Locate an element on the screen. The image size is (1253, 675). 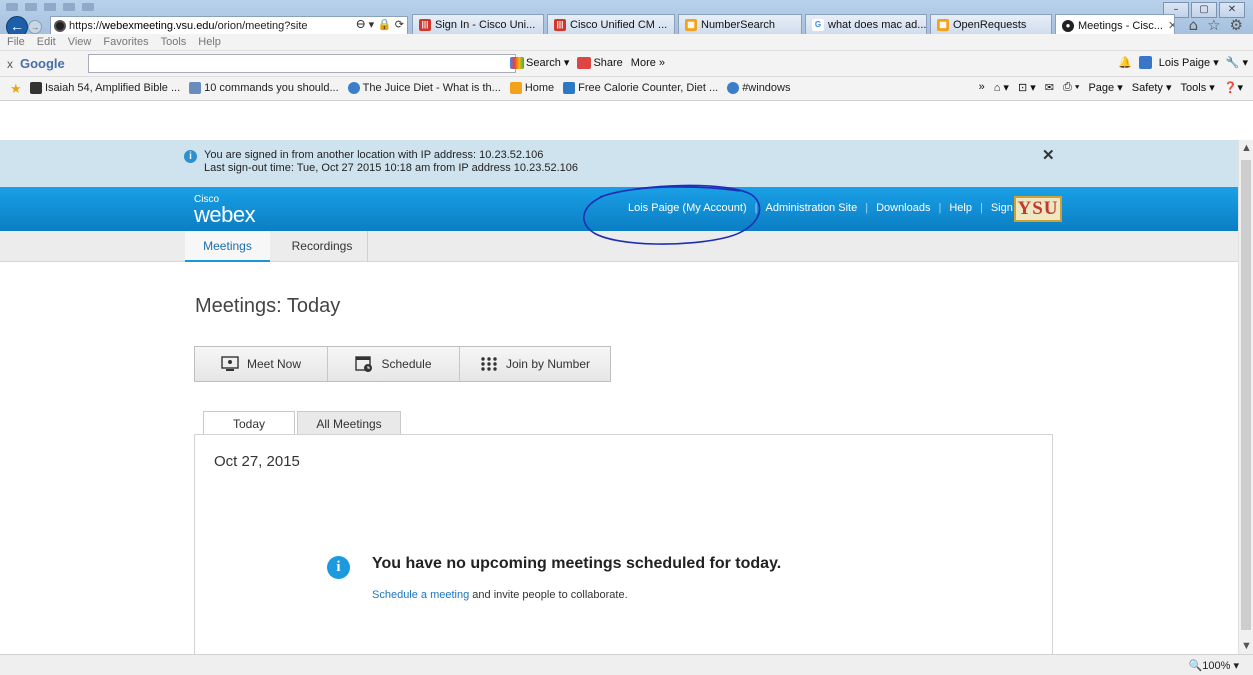
favorite-link: #windows is located at coordinates (759, 88).